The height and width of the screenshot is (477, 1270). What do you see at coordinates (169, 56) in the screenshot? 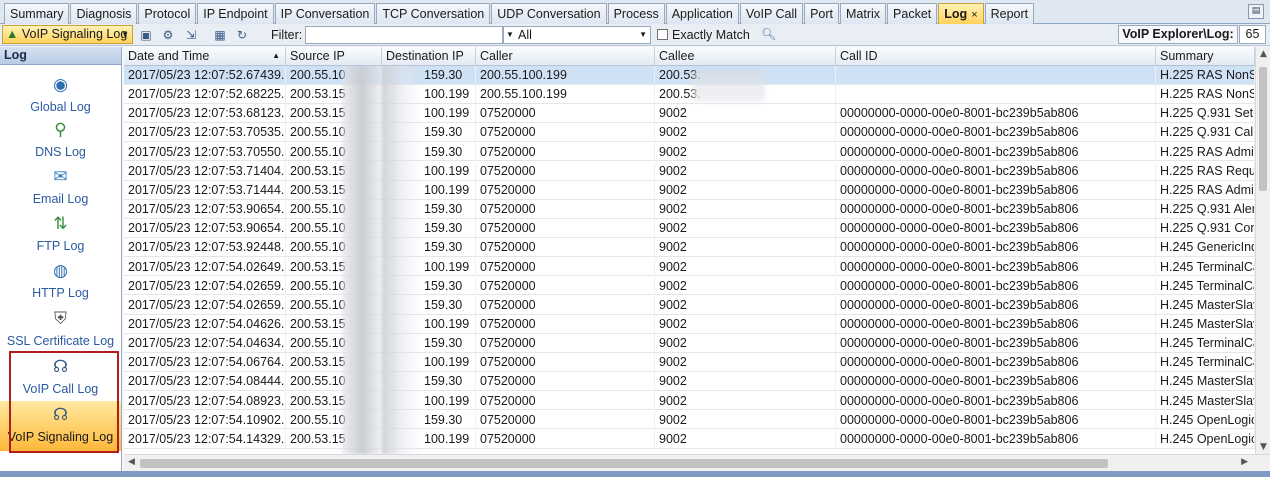
I see `column-header-label: Date and Time` at bounding box center [169, 56].